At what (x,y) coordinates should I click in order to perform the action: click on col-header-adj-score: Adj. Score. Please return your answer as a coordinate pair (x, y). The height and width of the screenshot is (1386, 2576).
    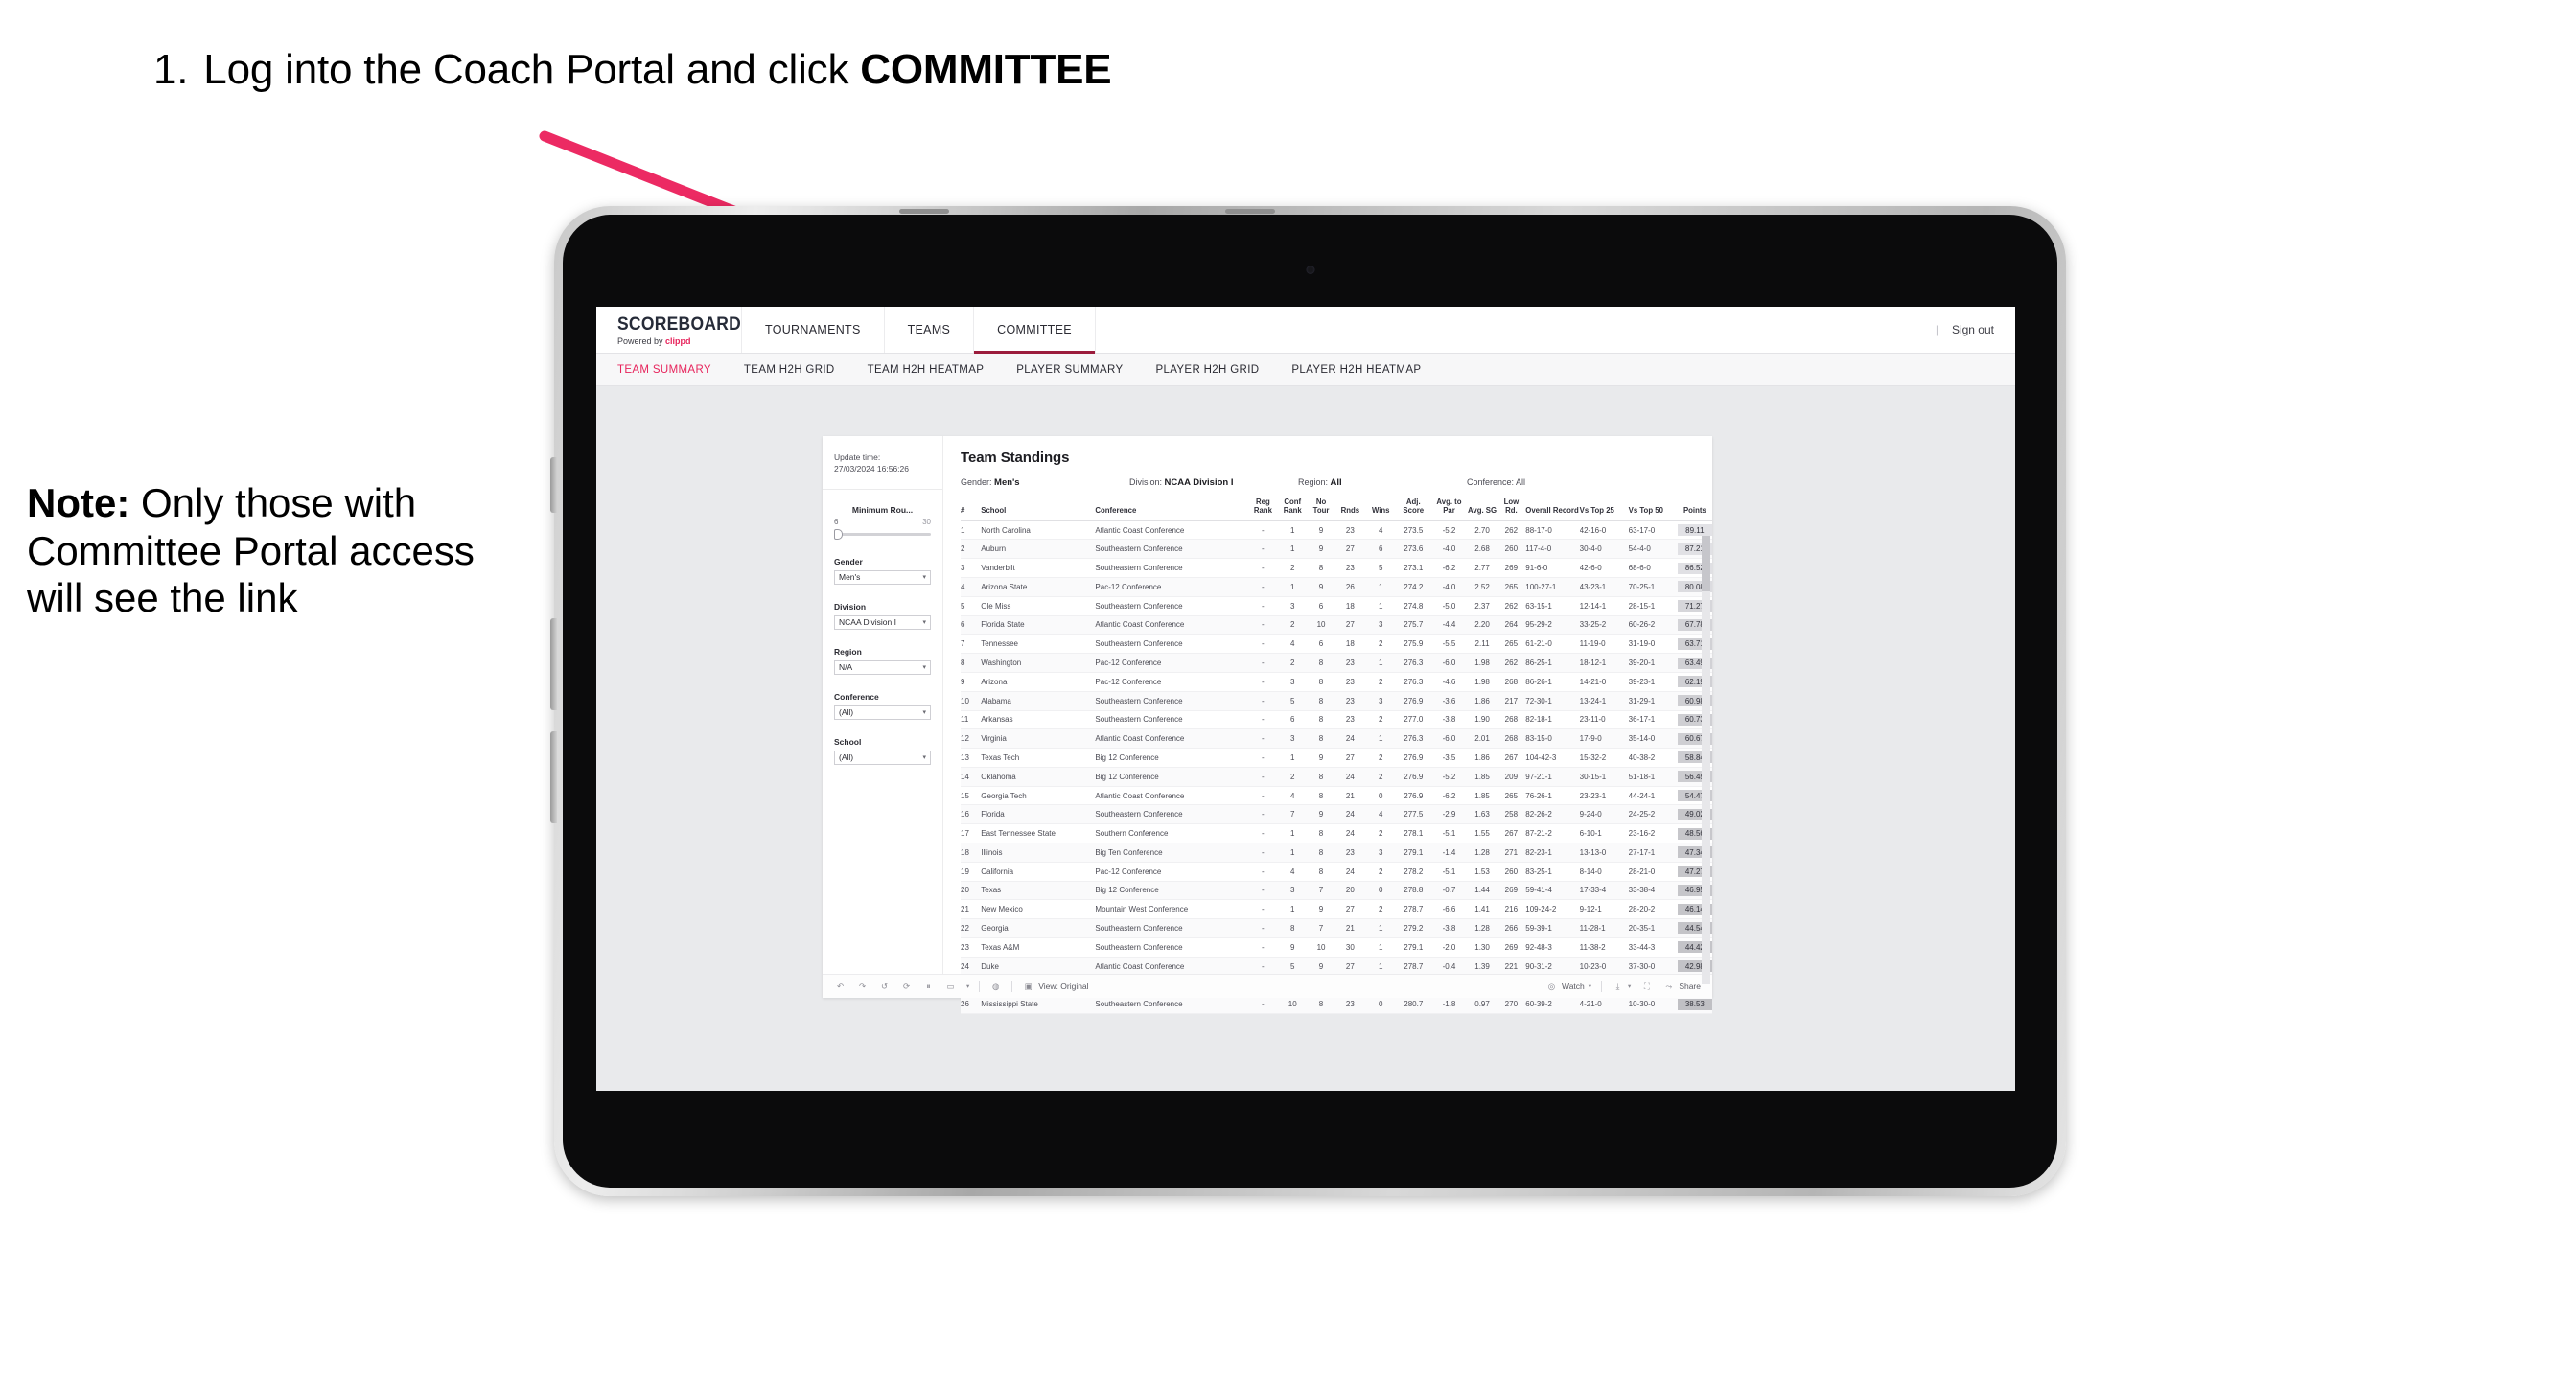
    Looking at the image, I should click on (1413, 509).